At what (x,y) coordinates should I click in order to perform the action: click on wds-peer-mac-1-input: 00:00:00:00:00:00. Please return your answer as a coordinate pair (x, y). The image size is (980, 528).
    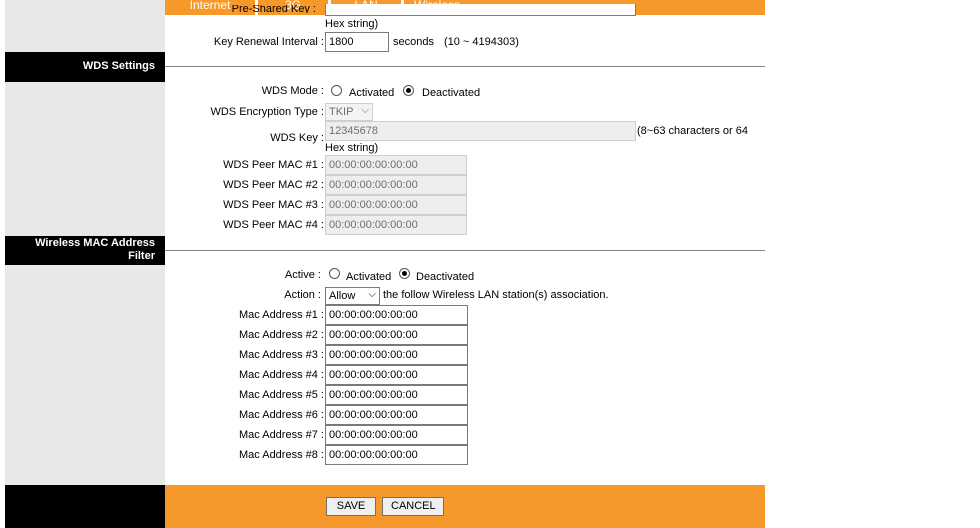
    Looking at the image, I should click on (396, 165).